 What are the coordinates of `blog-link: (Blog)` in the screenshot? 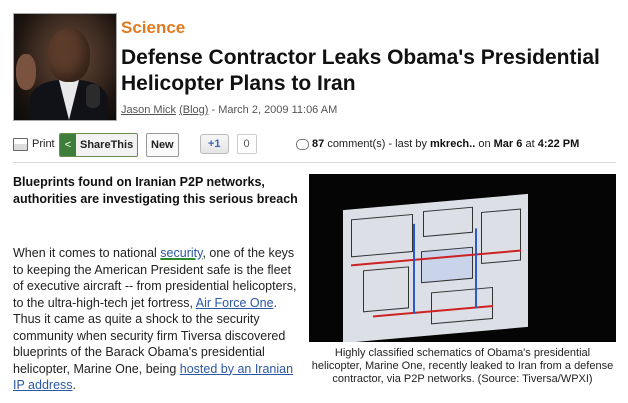 It's located at (193, 110).